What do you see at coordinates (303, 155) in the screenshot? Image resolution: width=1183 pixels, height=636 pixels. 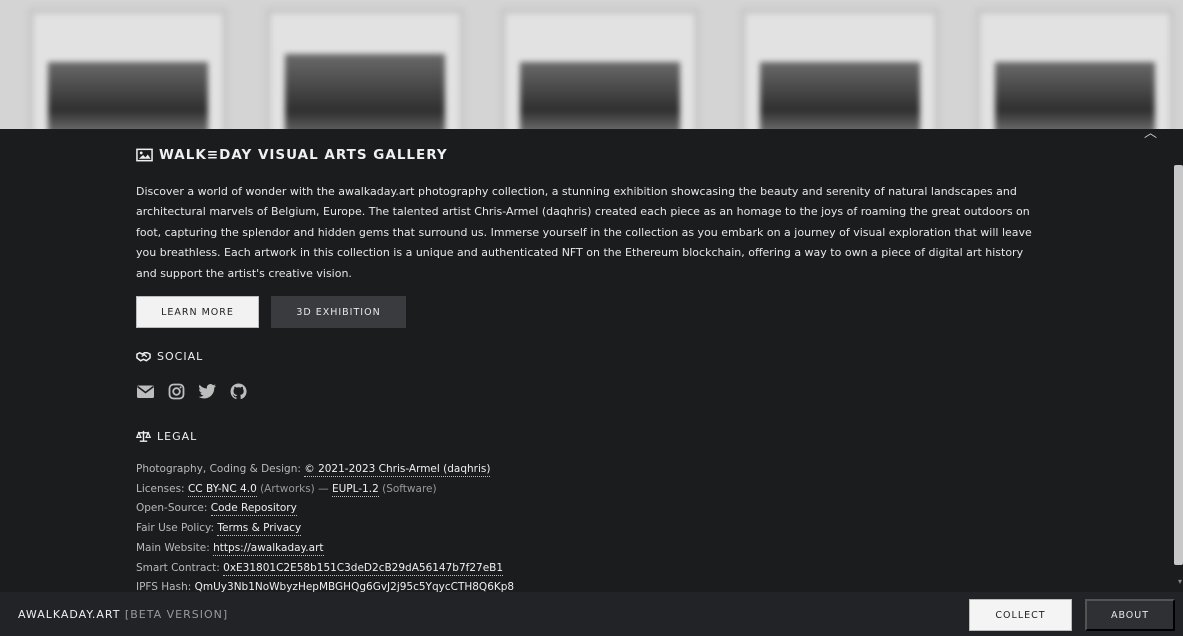 I see `gallery-title: WALK≡DAY VISUAL ARTS GALLERY` at bounding box center [303, 155].